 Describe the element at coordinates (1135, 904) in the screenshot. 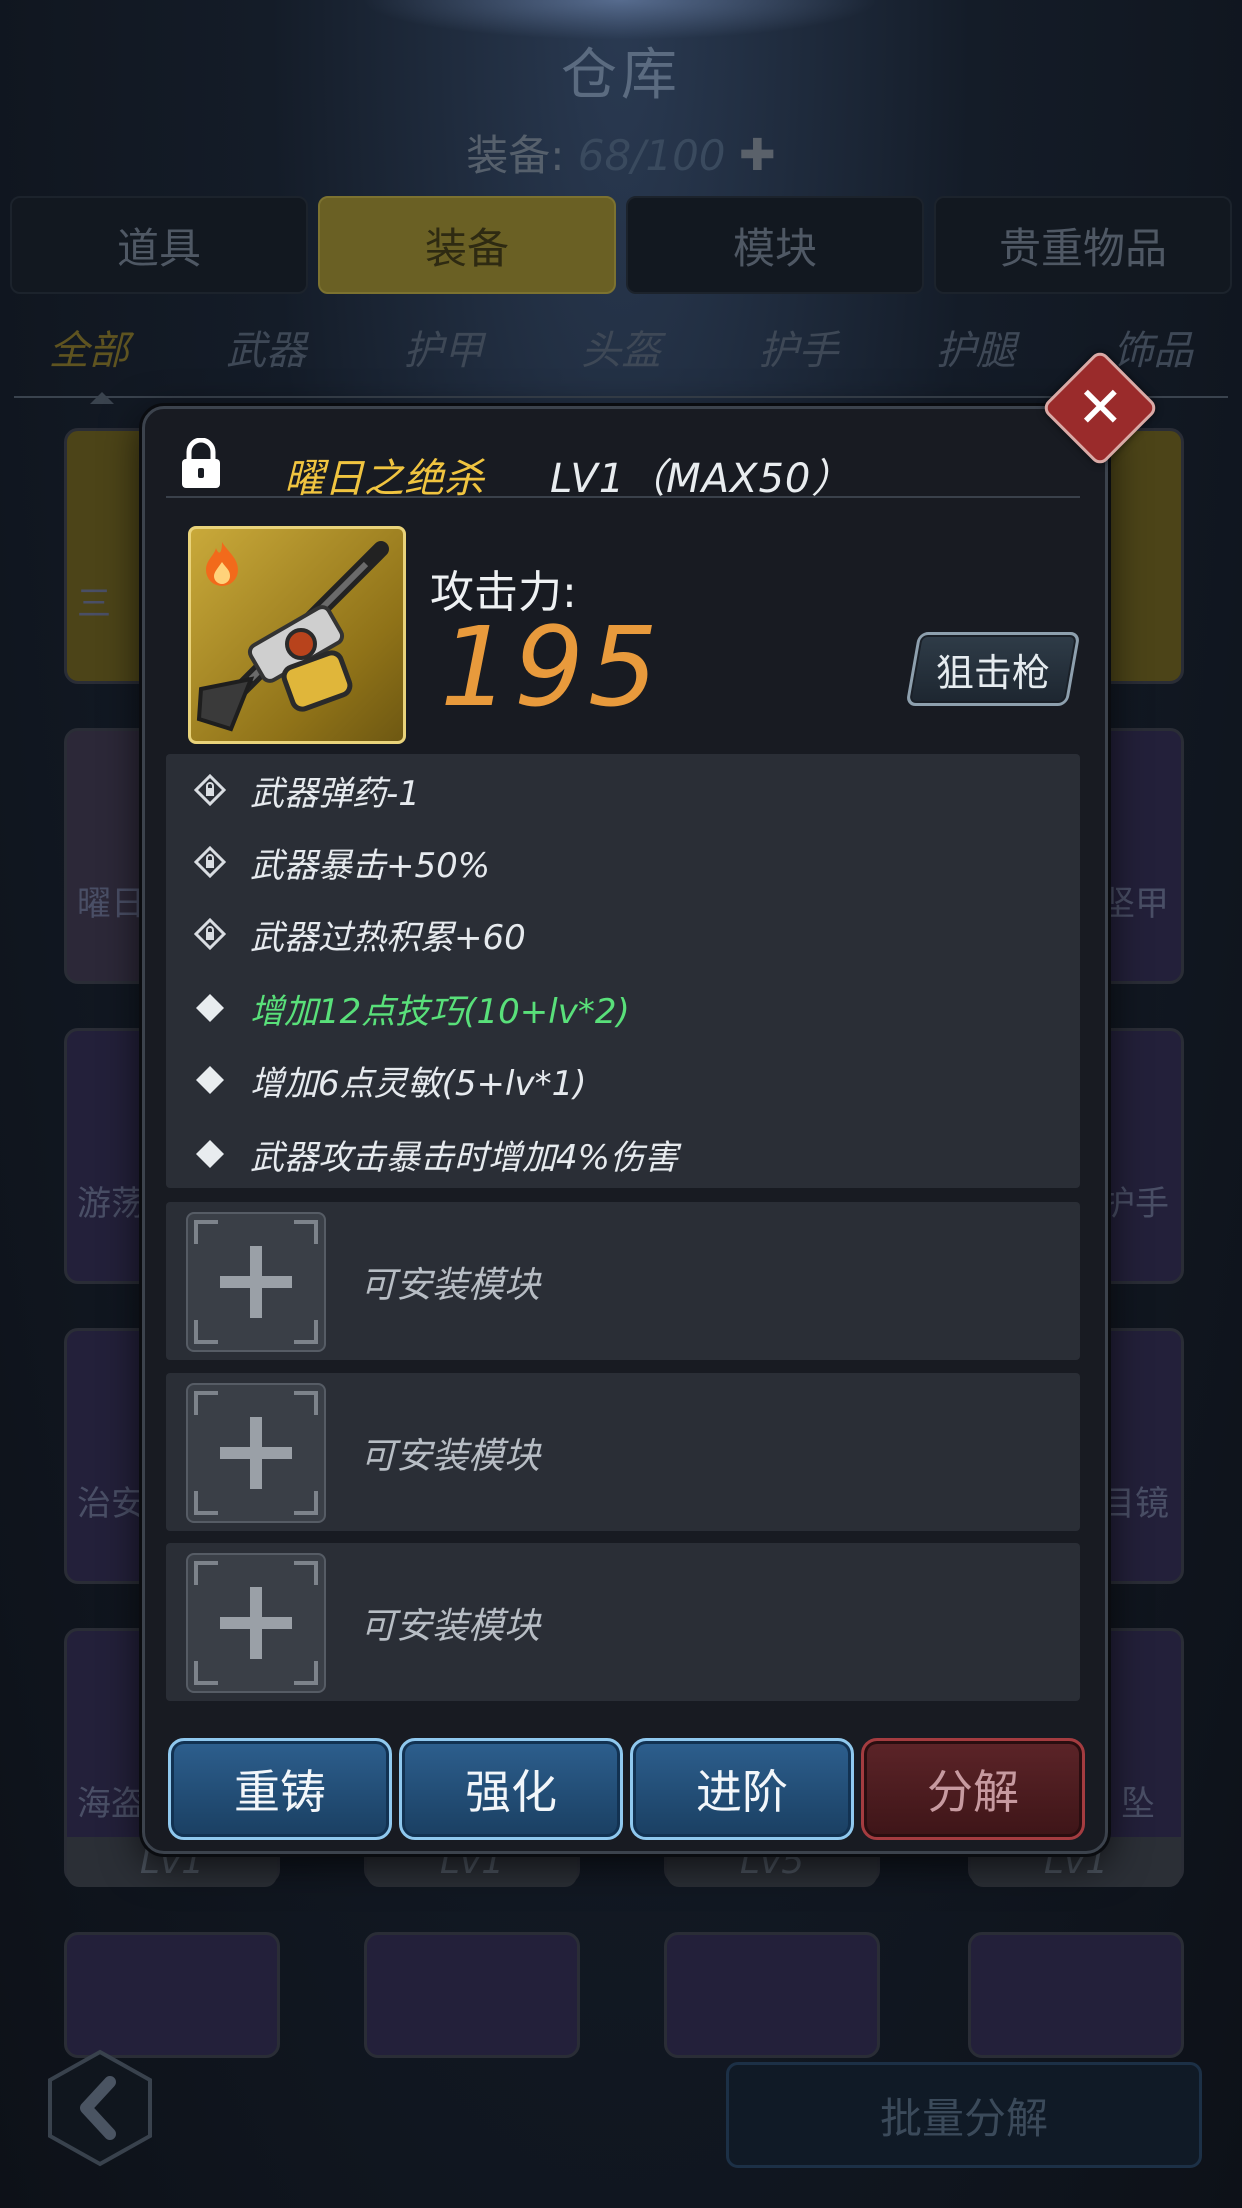

I see `card-name: 坚甲` at that location.